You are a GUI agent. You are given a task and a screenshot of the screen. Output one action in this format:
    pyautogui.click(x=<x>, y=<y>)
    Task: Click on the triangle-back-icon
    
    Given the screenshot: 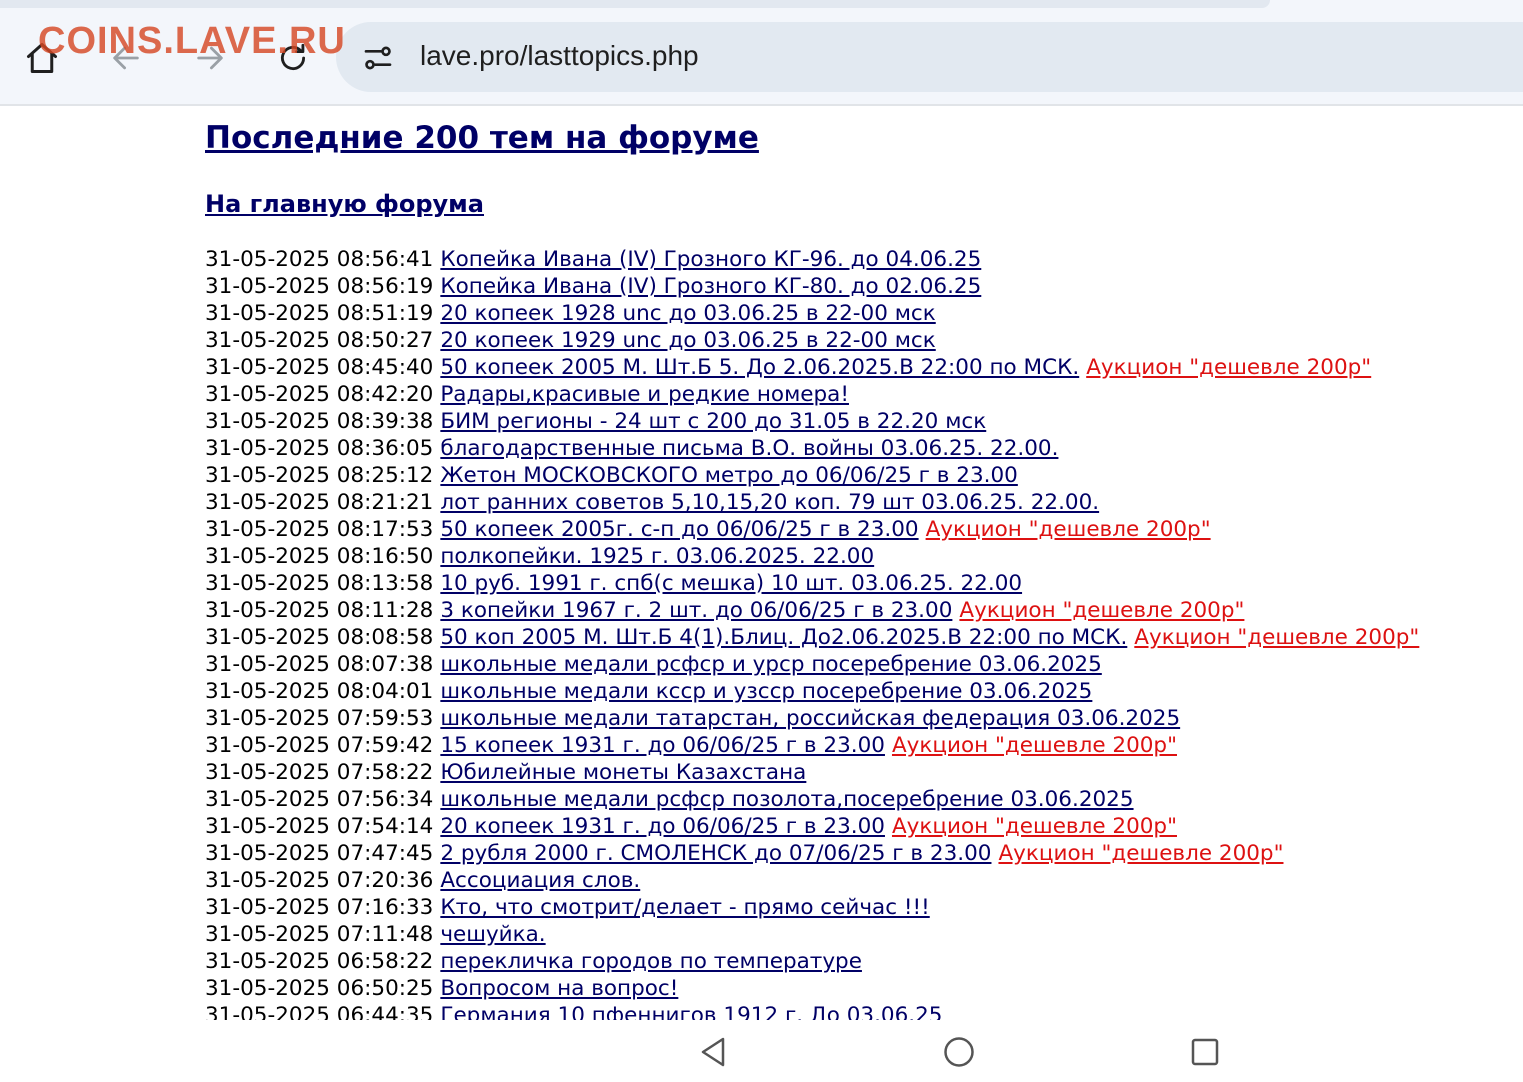 What is the action you would take?
    pyautogui.click(x=713, y=1052)
    